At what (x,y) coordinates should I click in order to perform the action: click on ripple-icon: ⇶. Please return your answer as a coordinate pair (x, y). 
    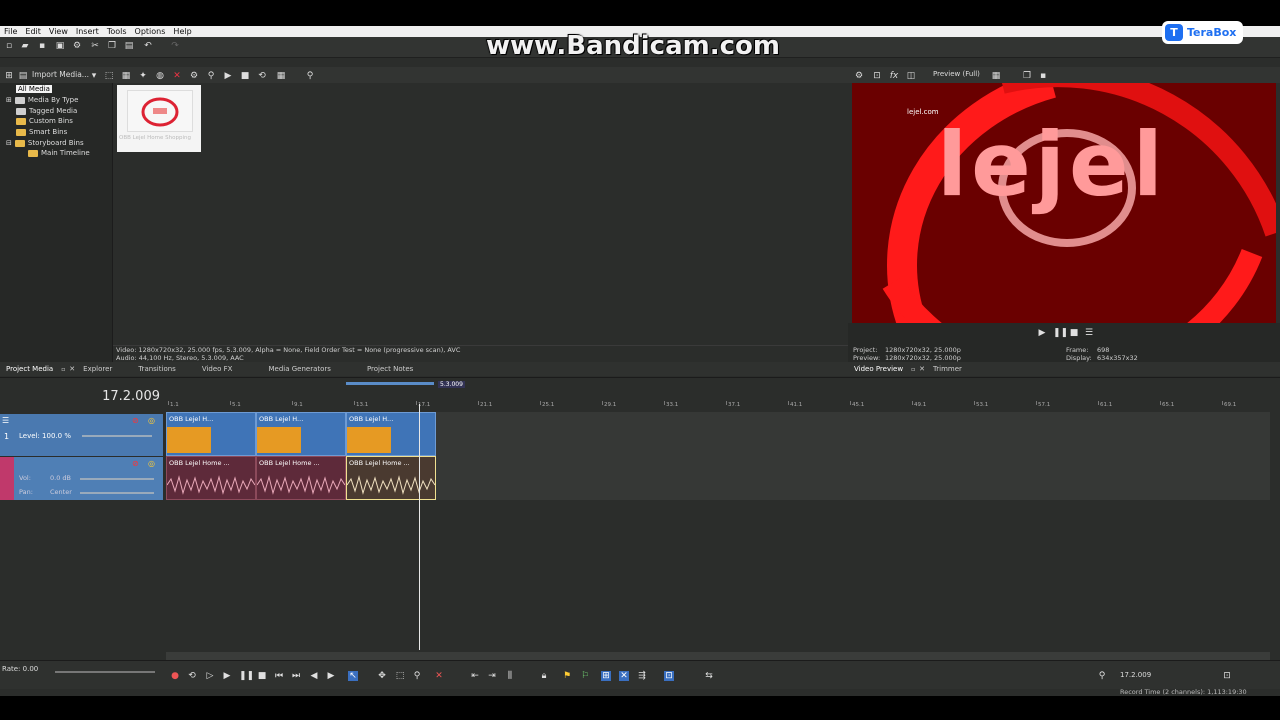
    Looking at the image, I should click on (642, 676).